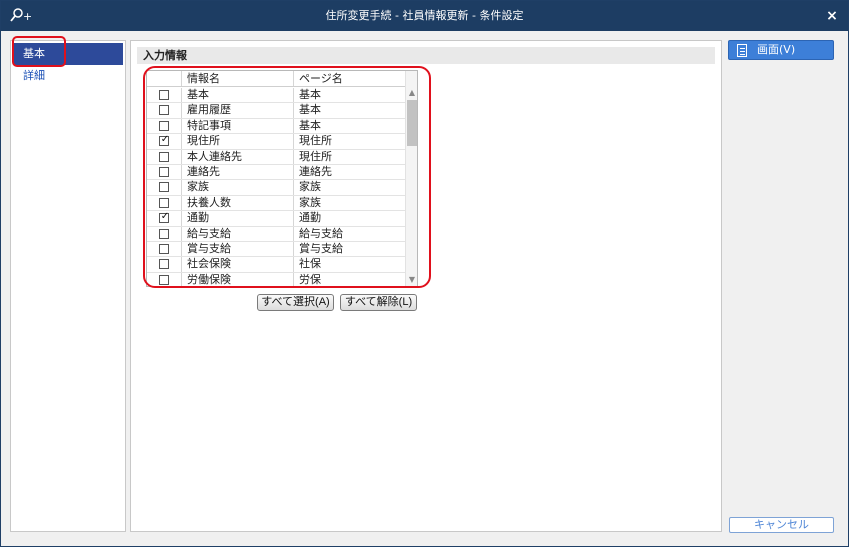 The width and height of the screenshot is (849, 547). Describe the element at coordinates (411, 280) in the screenshot. I see `scroll-down-icon: ▼` at that location.